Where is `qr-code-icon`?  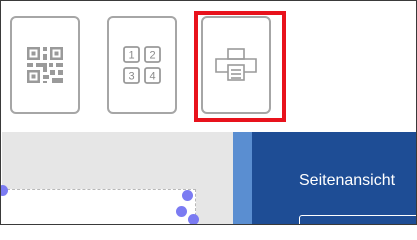 qr-code-icon is located at coordinates (45, 65).